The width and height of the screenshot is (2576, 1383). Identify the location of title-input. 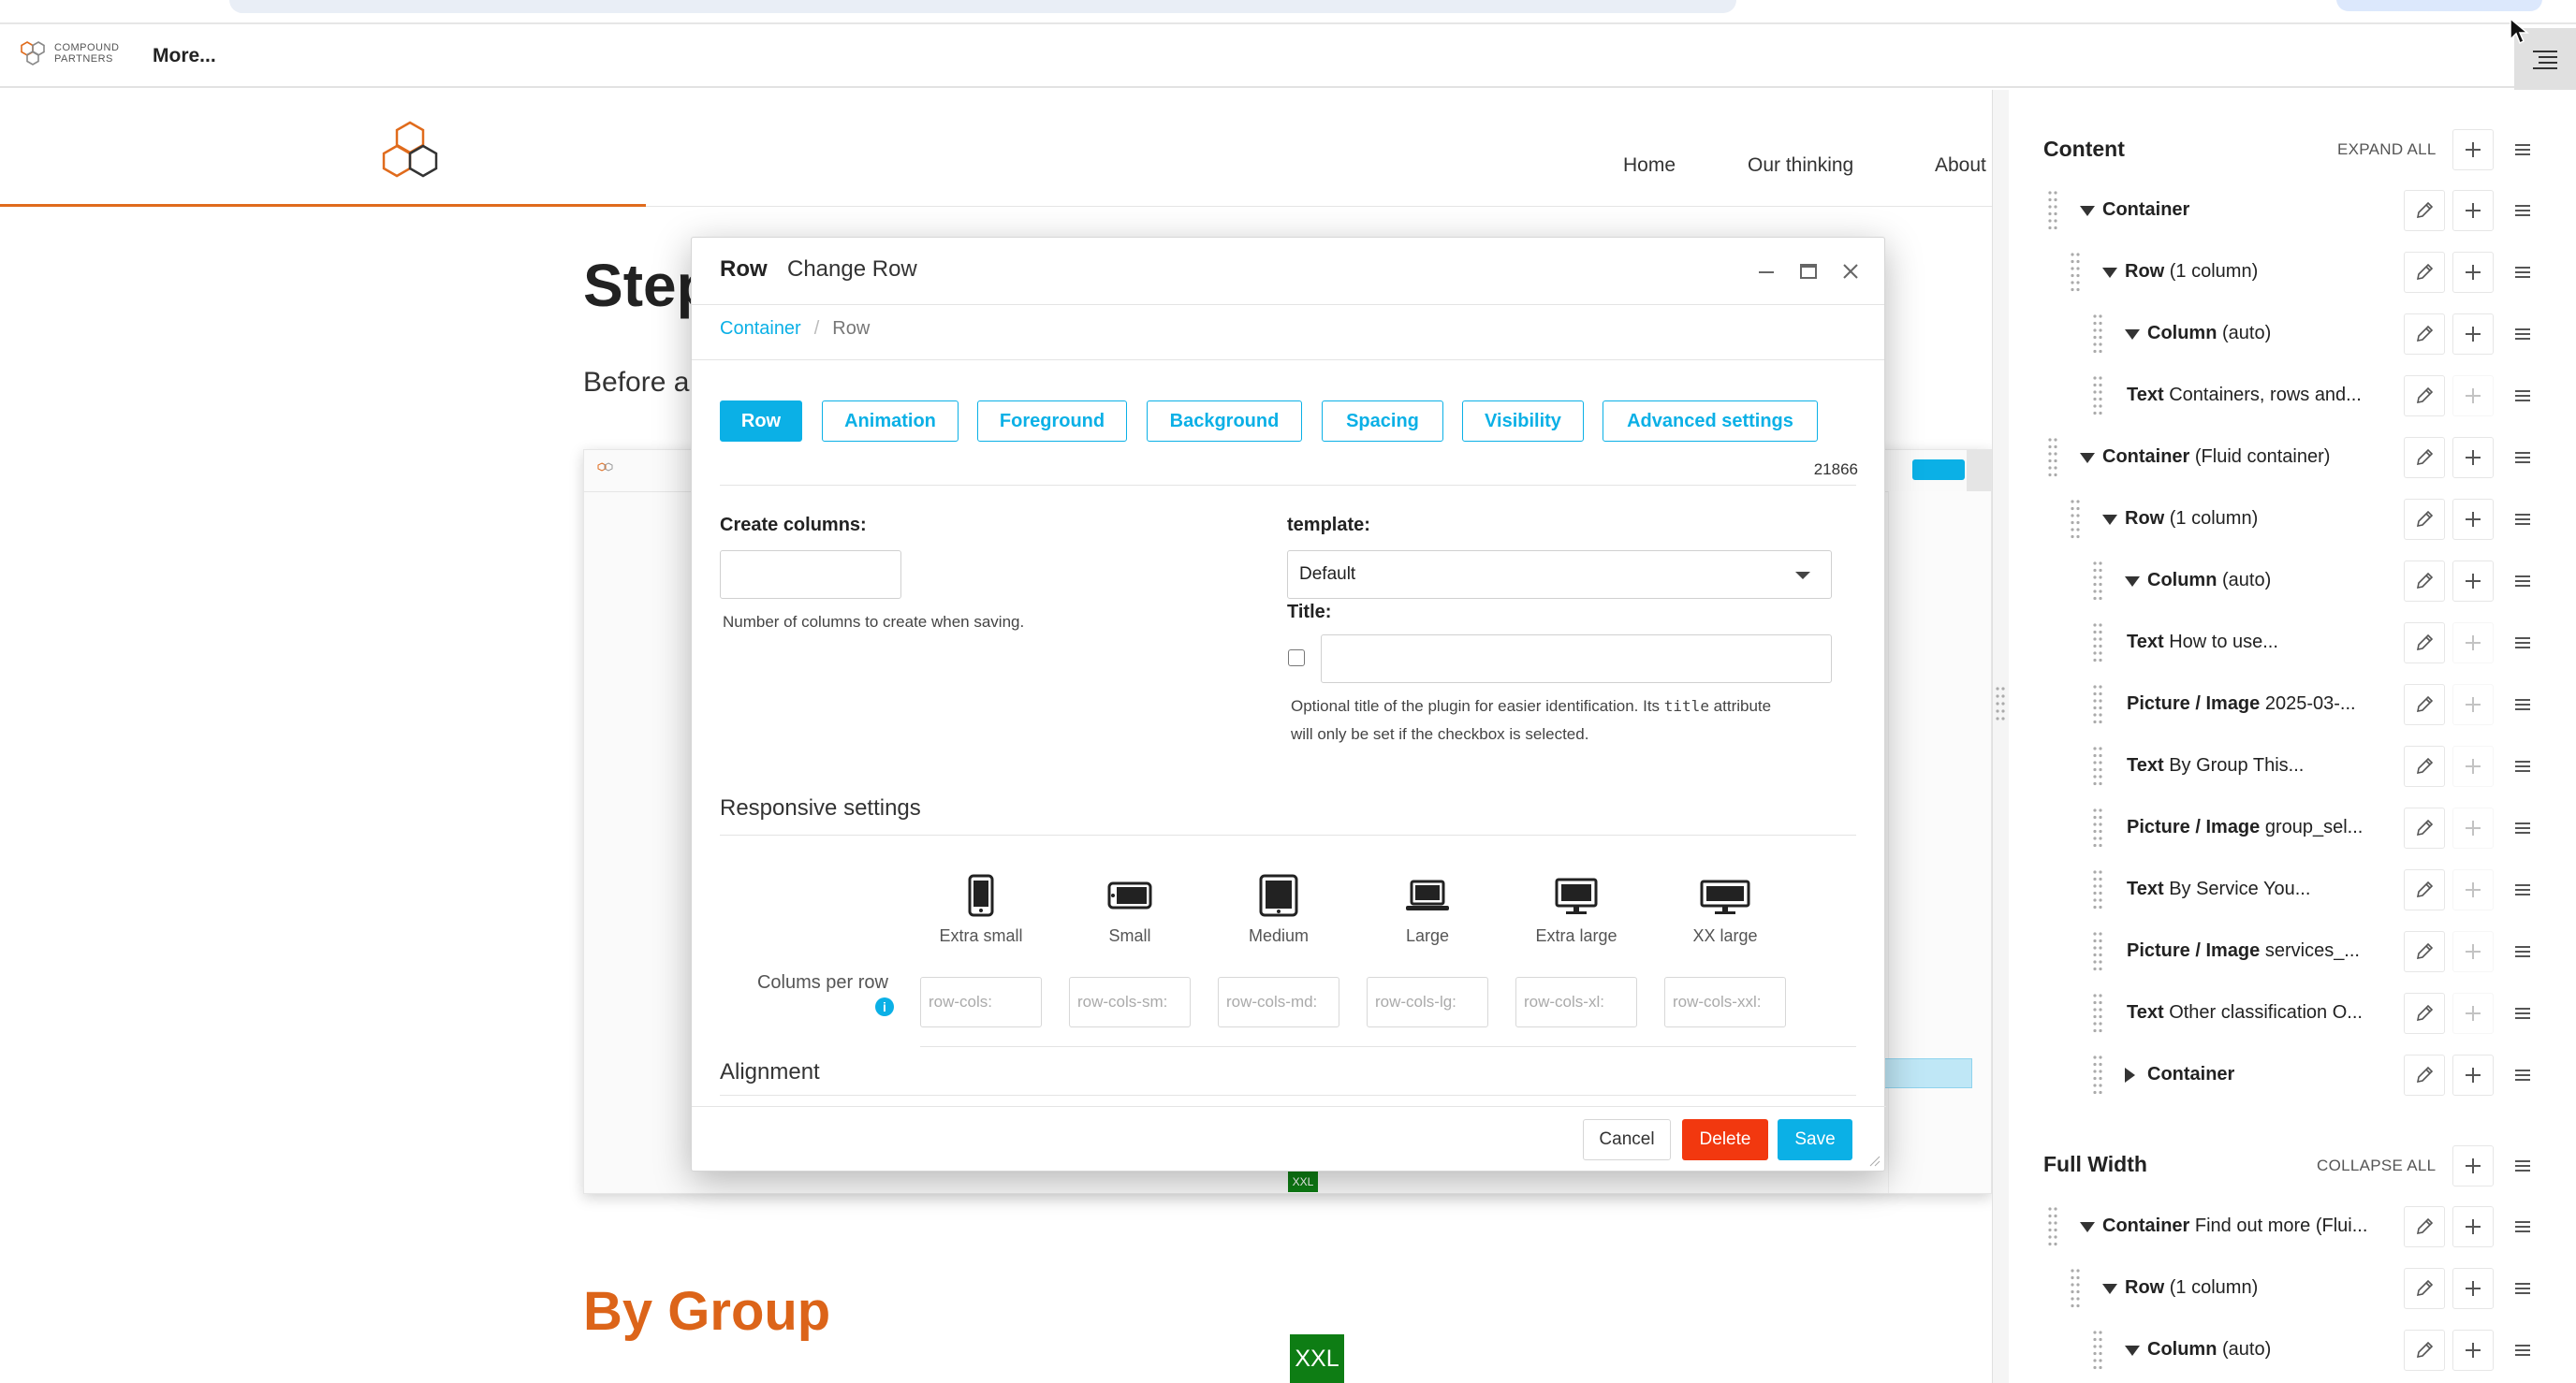
(1576, 658).